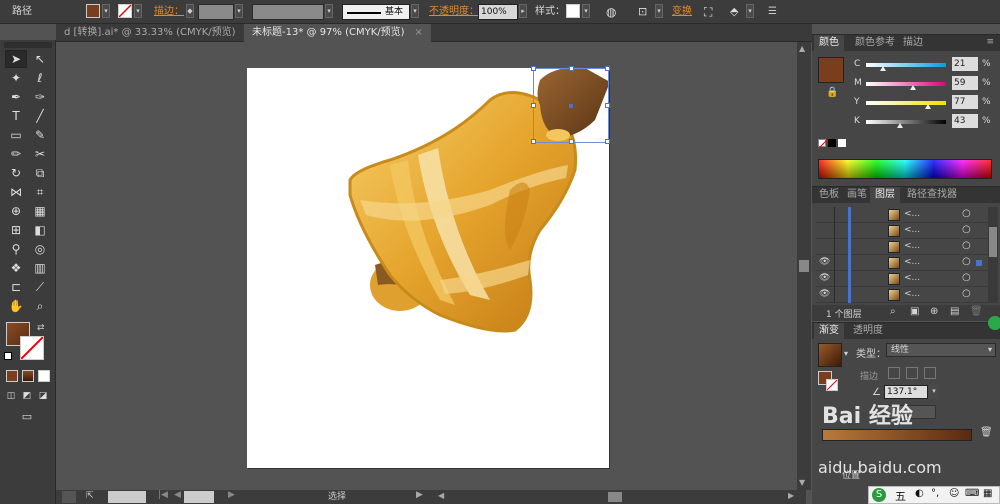 Image resolution: width=1000 pixels, height=504 pixels. What do you see at coordinates (93, 11) in the screenshot?
I see `fill-swatch` at bounding box center [93, 11].